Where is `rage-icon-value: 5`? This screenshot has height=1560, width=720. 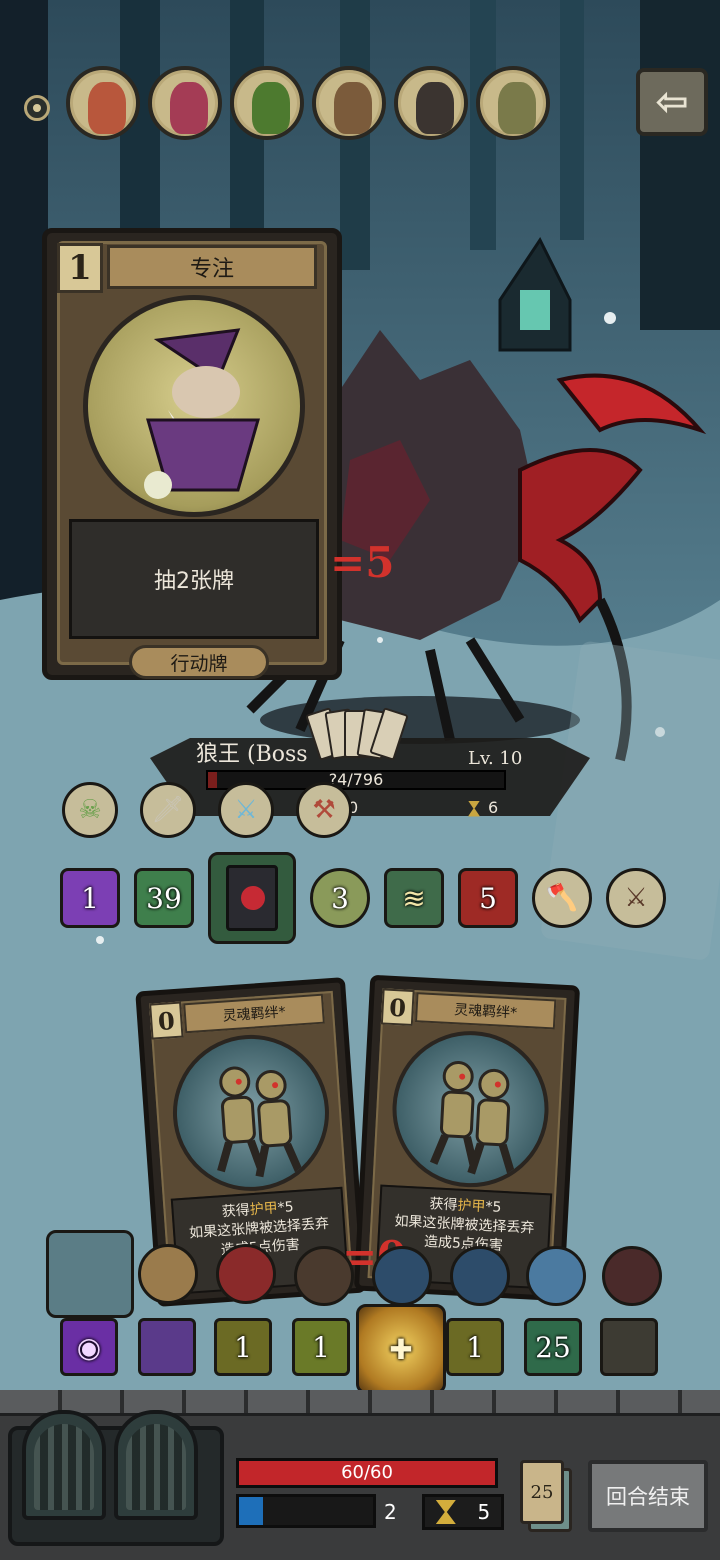 rage-icon-value: 5 is located at coordinates (488, 898).